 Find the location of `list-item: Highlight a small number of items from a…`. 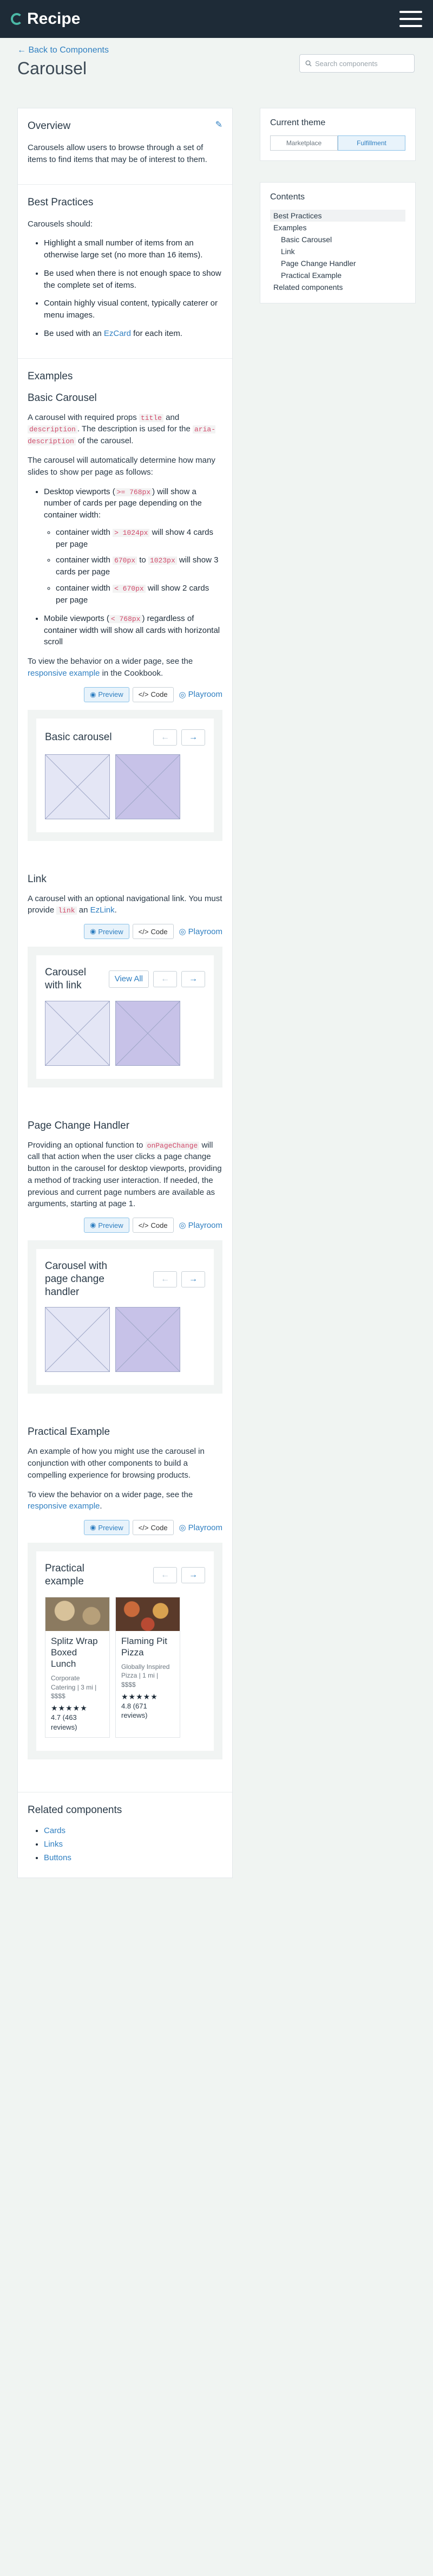

list-item: Highlight a small number of items from a… is located at coordinates (133, 249).